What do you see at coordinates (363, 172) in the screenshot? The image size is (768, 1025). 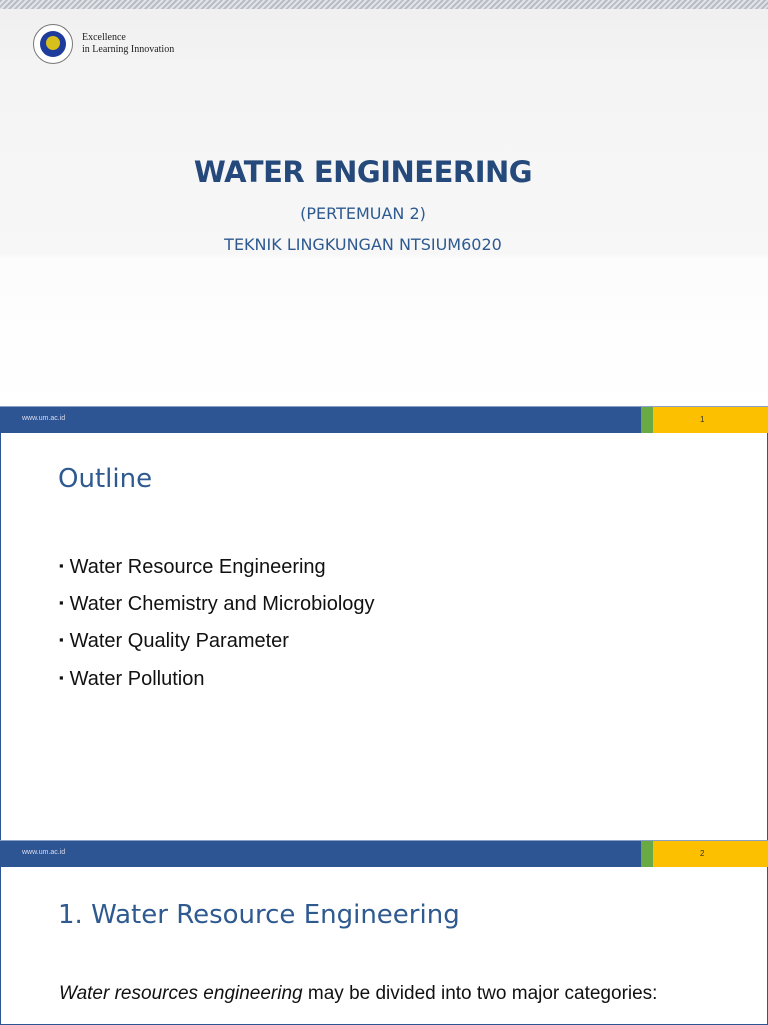 I see `slide-title: WATER ENGINEERING` at bounding box center [363, 172].